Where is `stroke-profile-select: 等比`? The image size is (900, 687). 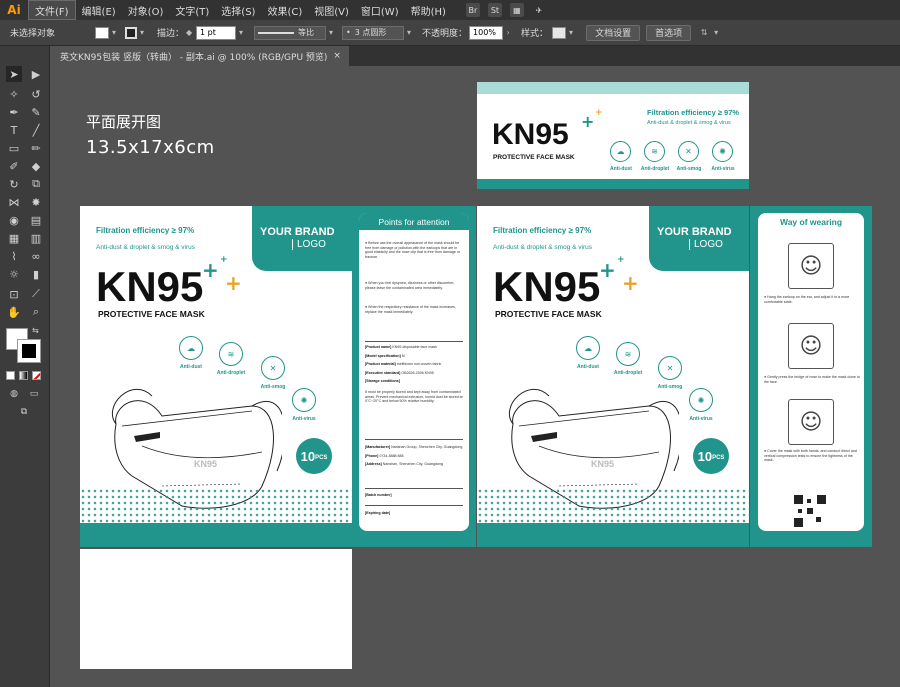 stroke-profile-select: 等比 is located at coordinates (290, 32).